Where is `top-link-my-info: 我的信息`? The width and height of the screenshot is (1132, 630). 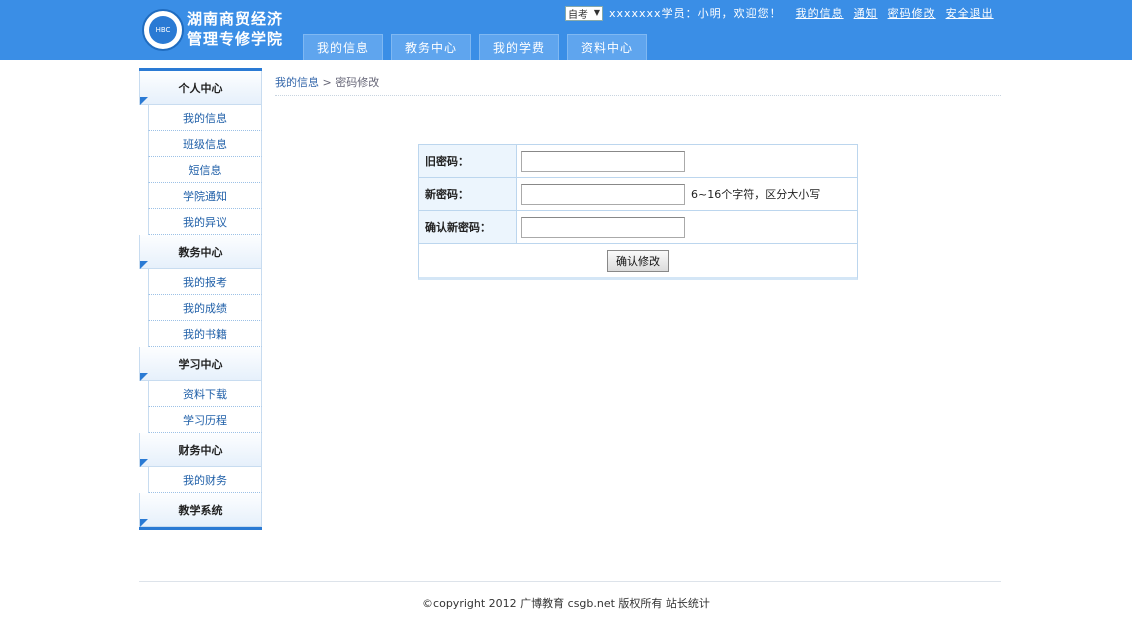 top-link-my-info: 我的信息 is located at coordinates (820, 13).